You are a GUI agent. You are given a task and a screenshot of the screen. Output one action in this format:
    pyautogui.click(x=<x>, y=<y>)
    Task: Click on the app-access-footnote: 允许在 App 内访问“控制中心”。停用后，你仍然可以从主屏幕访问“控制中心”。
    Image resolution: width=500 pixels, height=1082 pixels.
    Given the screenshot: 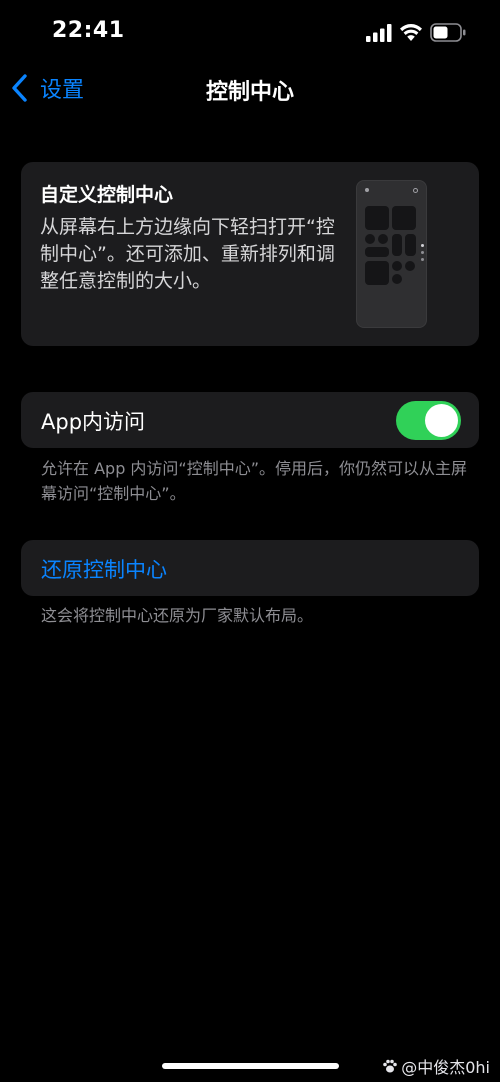 What is the action you would take?
    pyautogui.click(x=254, y=481)
    